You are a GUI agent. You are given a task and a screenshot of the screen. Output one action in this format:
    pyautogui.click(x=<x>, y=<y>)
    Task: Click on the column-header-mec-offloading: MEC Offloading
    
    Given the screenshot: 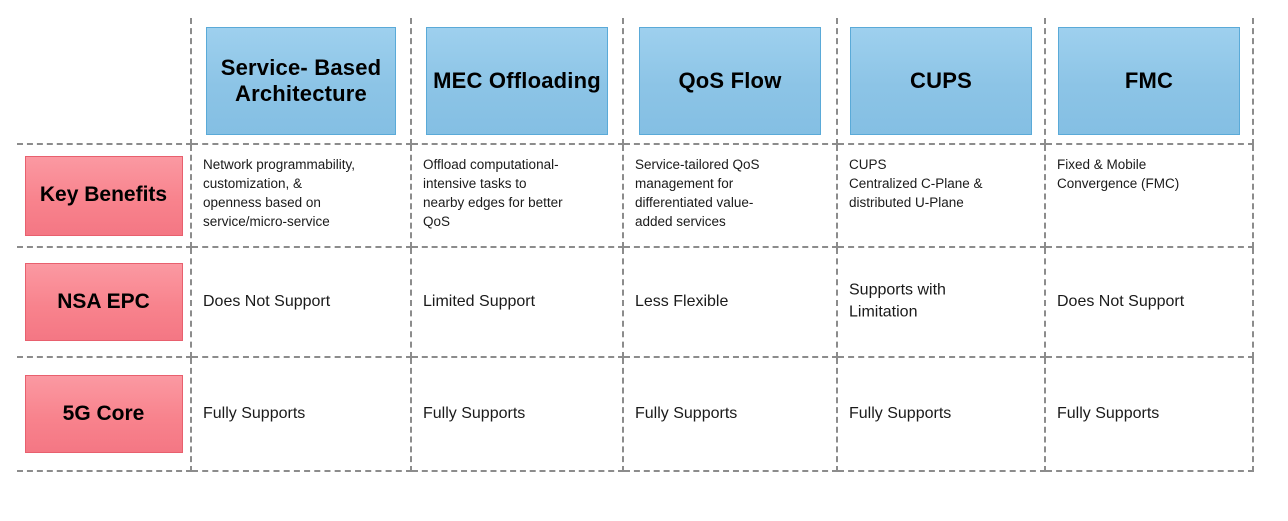 What is the action you would take?
    pyautogui.click(x=518, y=81)
    